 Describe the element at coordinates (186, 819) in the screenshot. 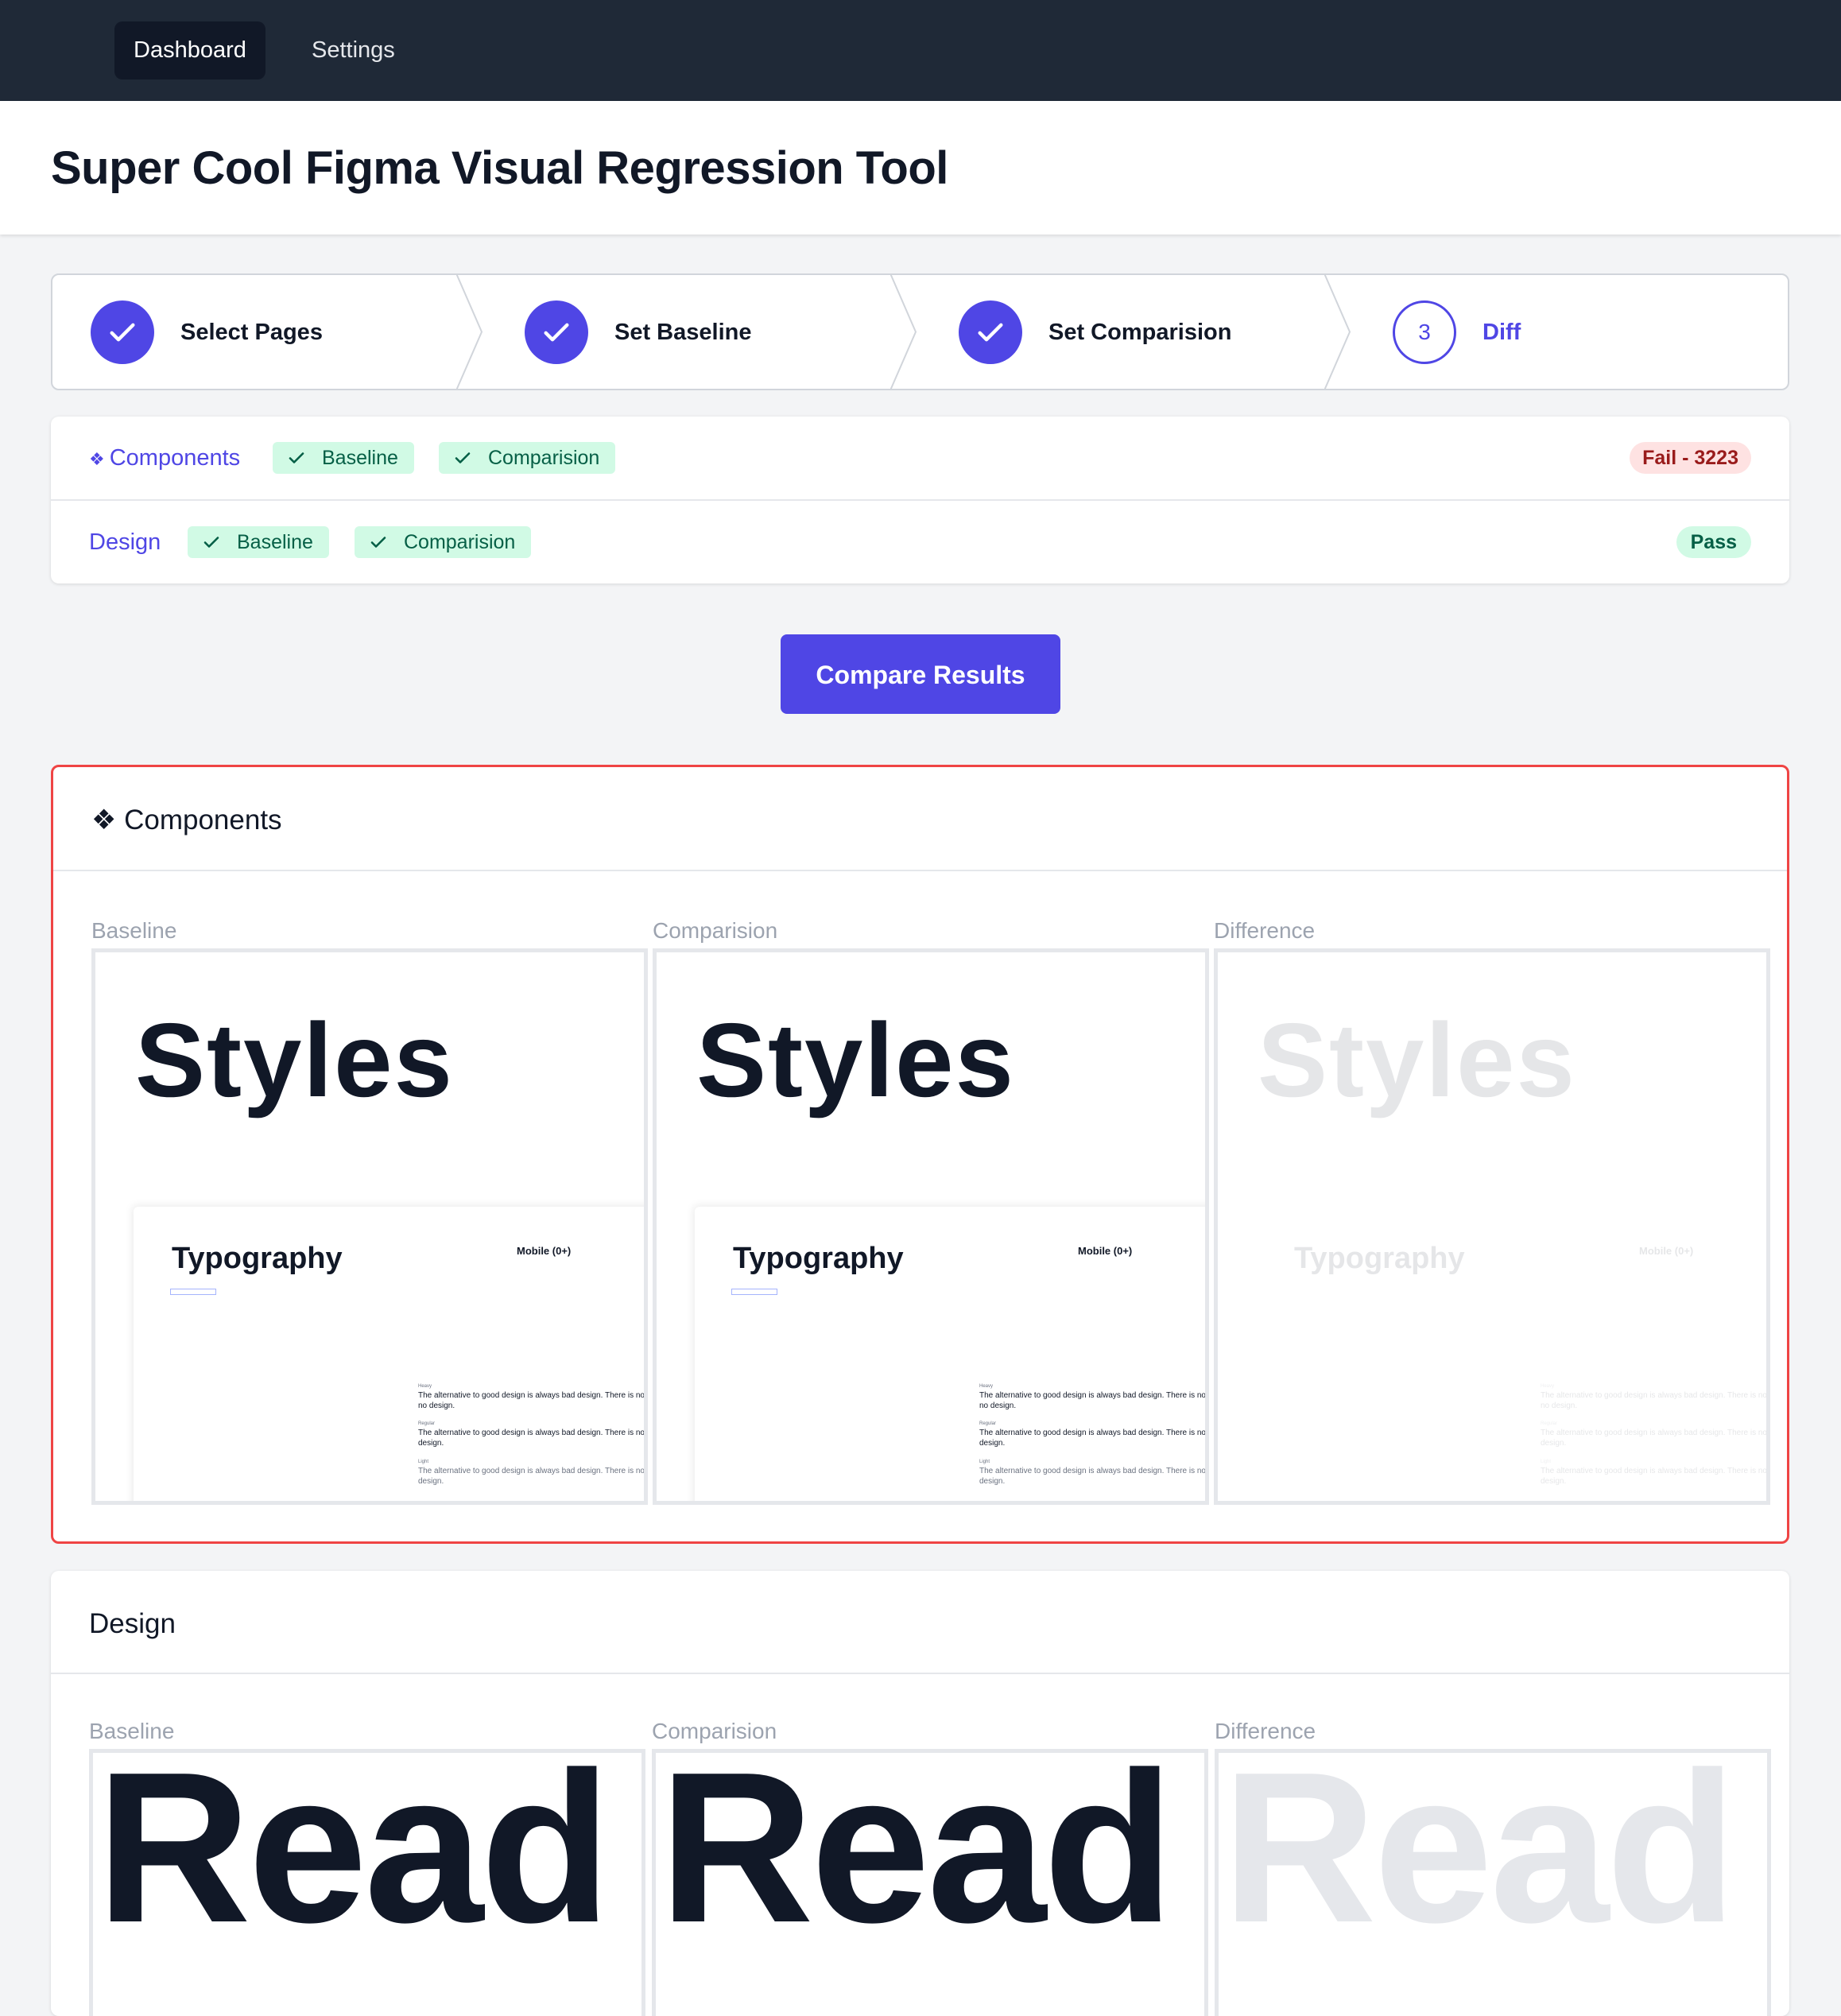

I see `card-title: ❖ Components` at that location.